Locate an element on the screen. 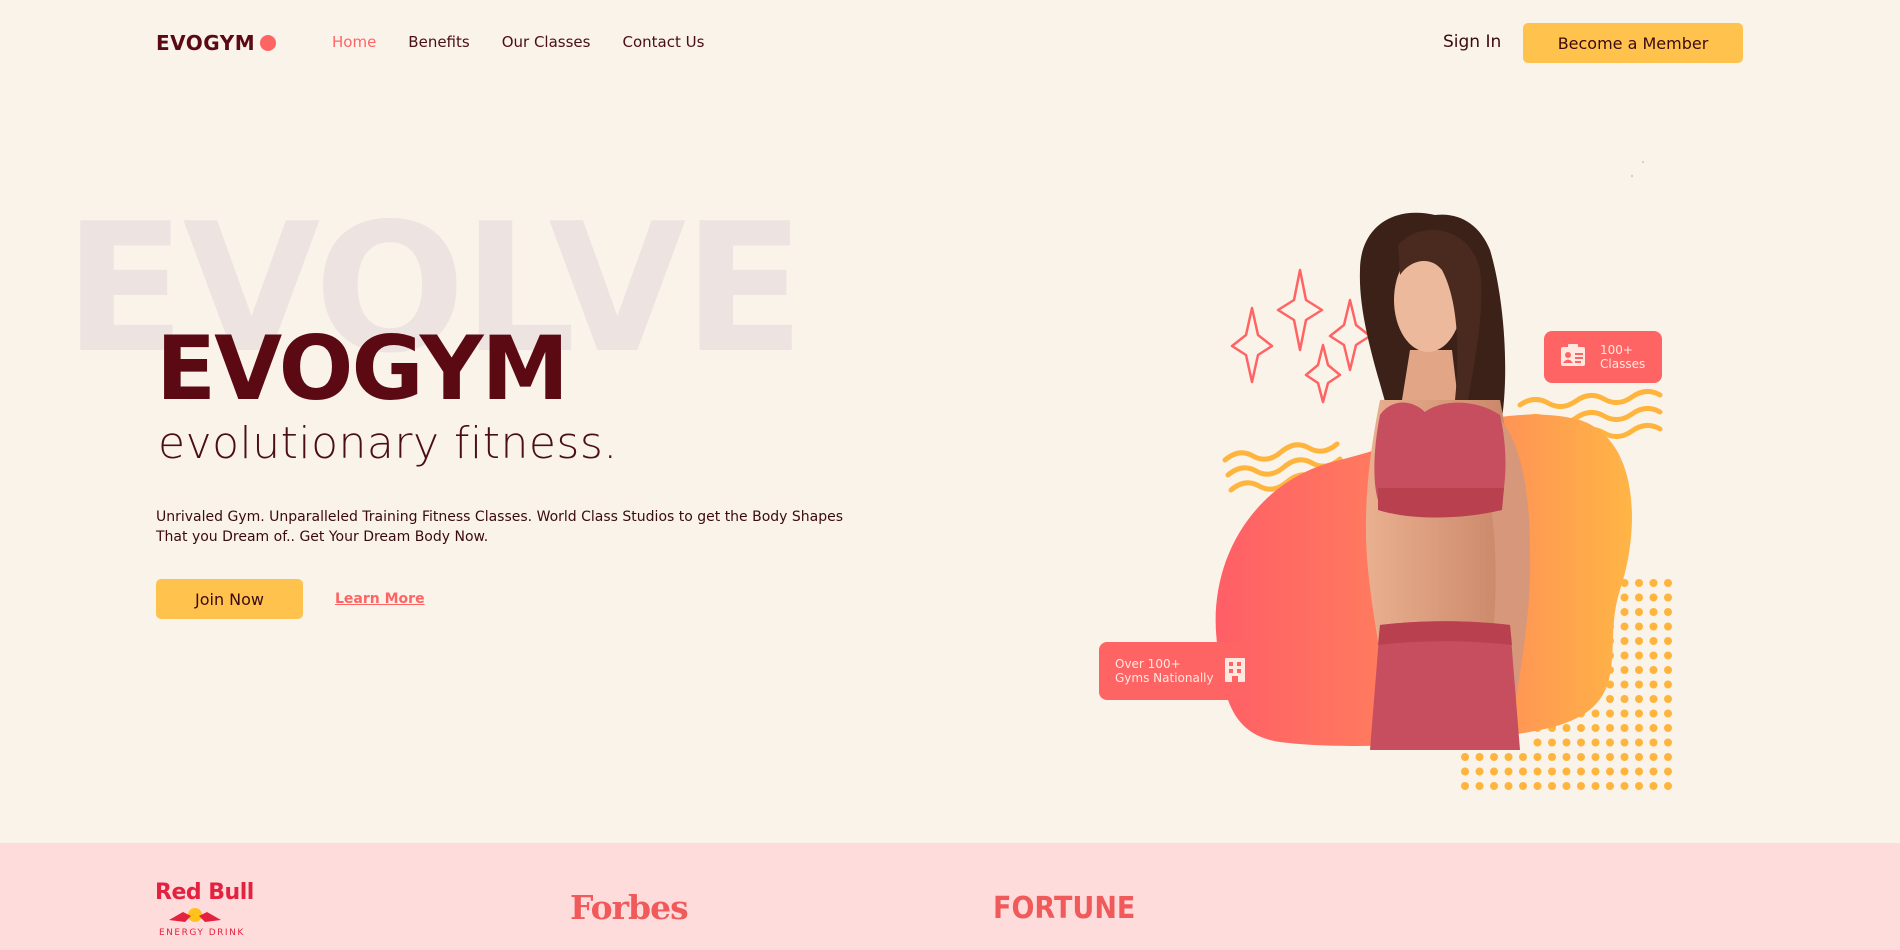 This screenshot has width=1900, height=950. classes-badge-line2: Classes is located at coordinates (1623, 364).